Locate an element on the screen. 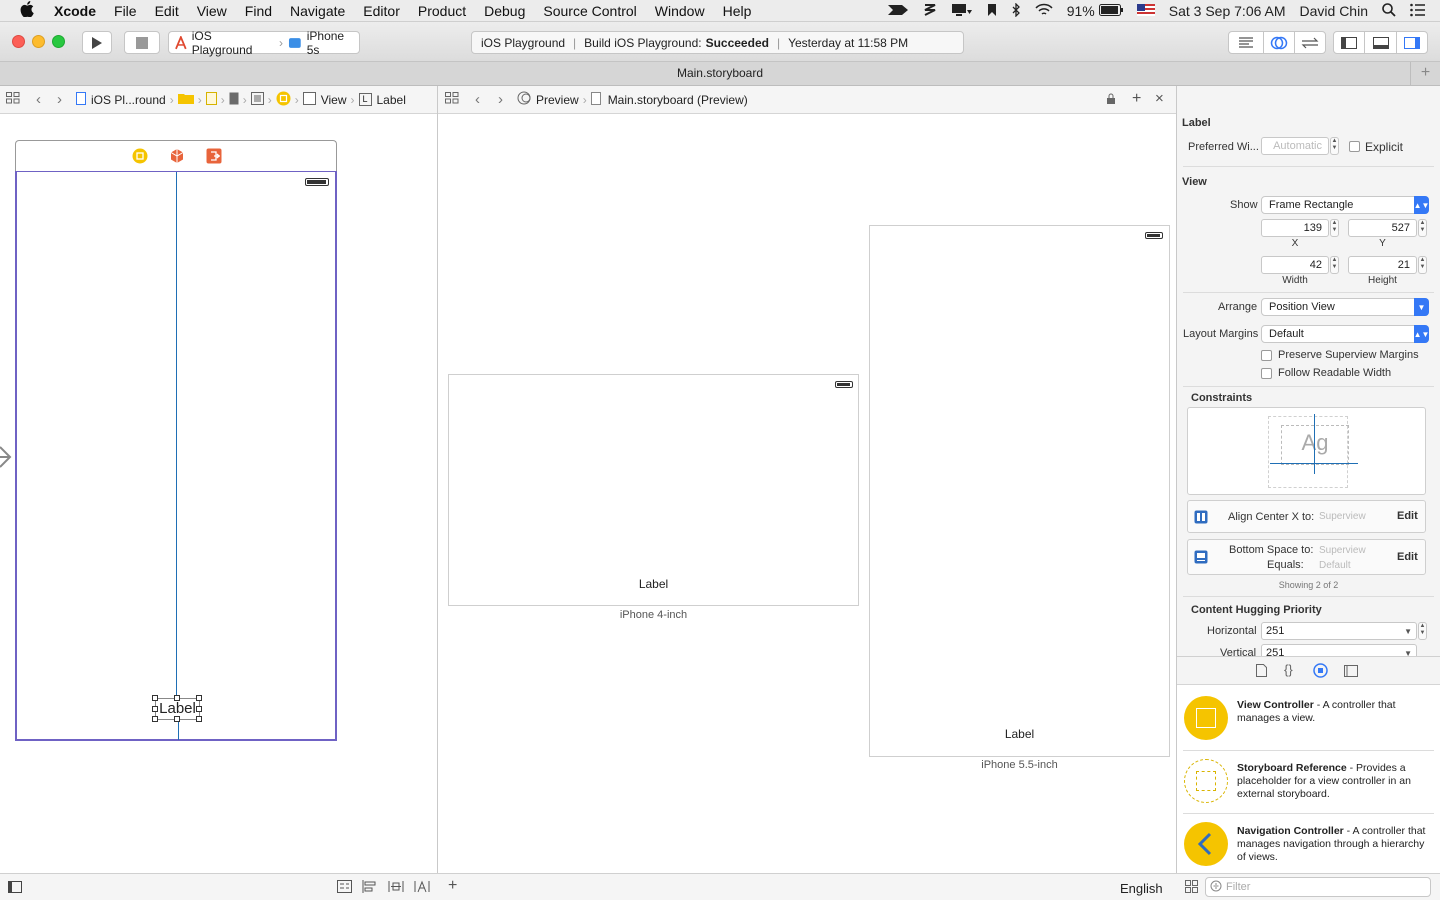 The image size is (1440, 900). lightning-status-icon is located at coordinates (930, 11).